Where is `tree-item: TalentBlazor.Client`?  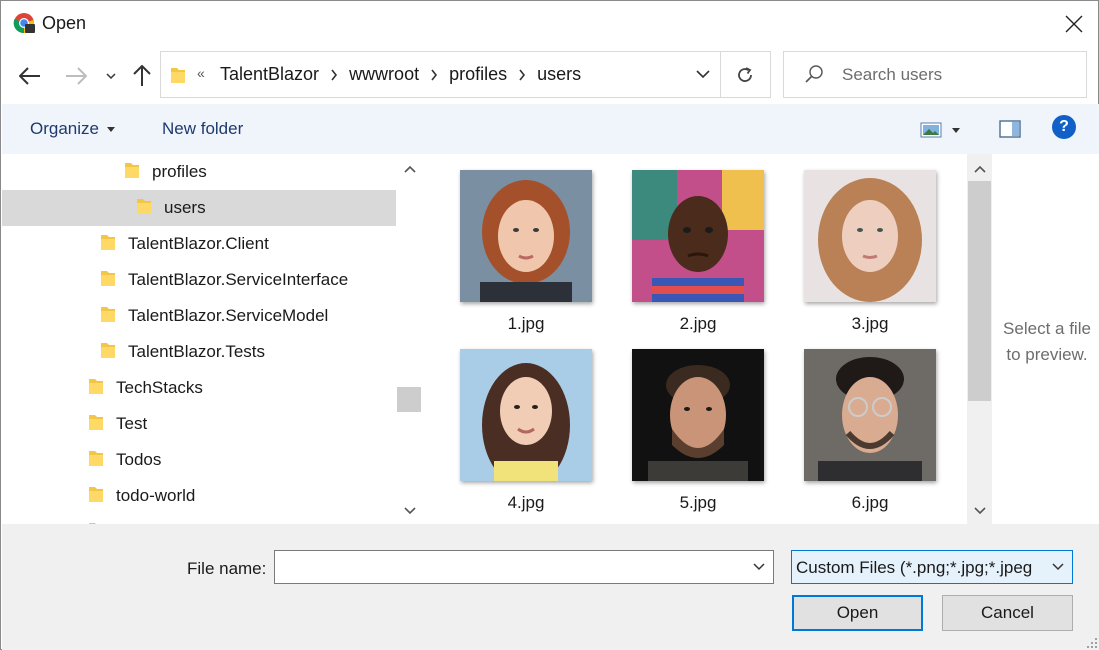 tree-item: TalentBlazor.Client is located at coordinates (199, 244).